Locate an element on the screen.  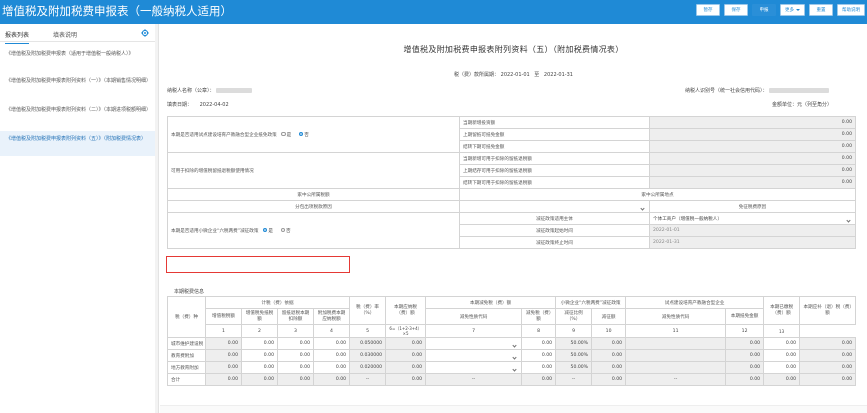
col-number: 7 is located at coordinates (474, 331).